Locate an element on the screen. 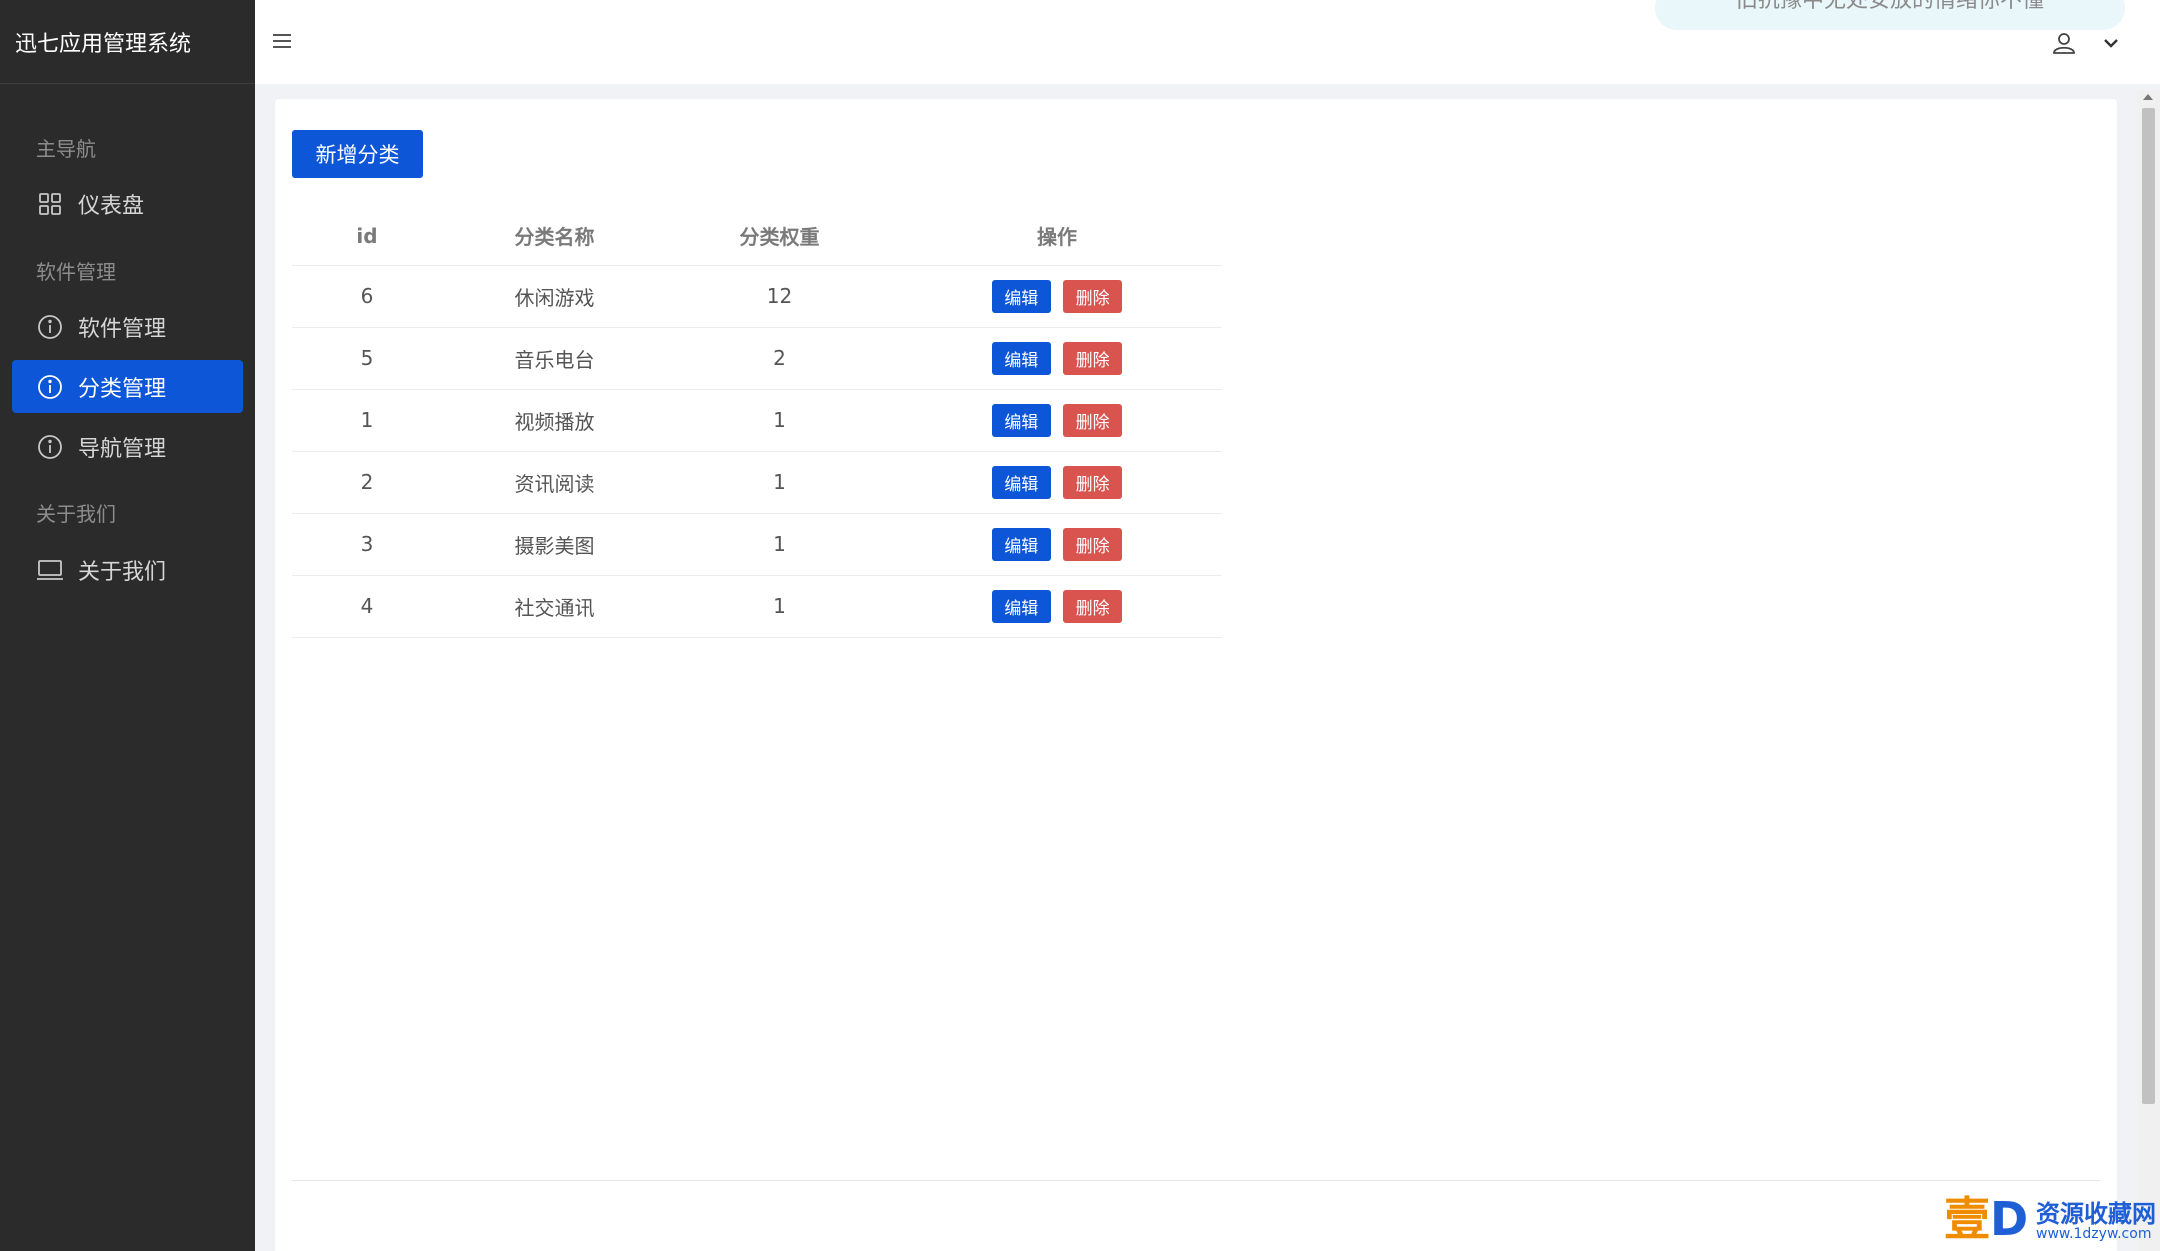 The width and height of the screenshot is (2160, 1251). table-row: 5 音乐电台 2 编辑 删除 is located at coordinates (757, 358).